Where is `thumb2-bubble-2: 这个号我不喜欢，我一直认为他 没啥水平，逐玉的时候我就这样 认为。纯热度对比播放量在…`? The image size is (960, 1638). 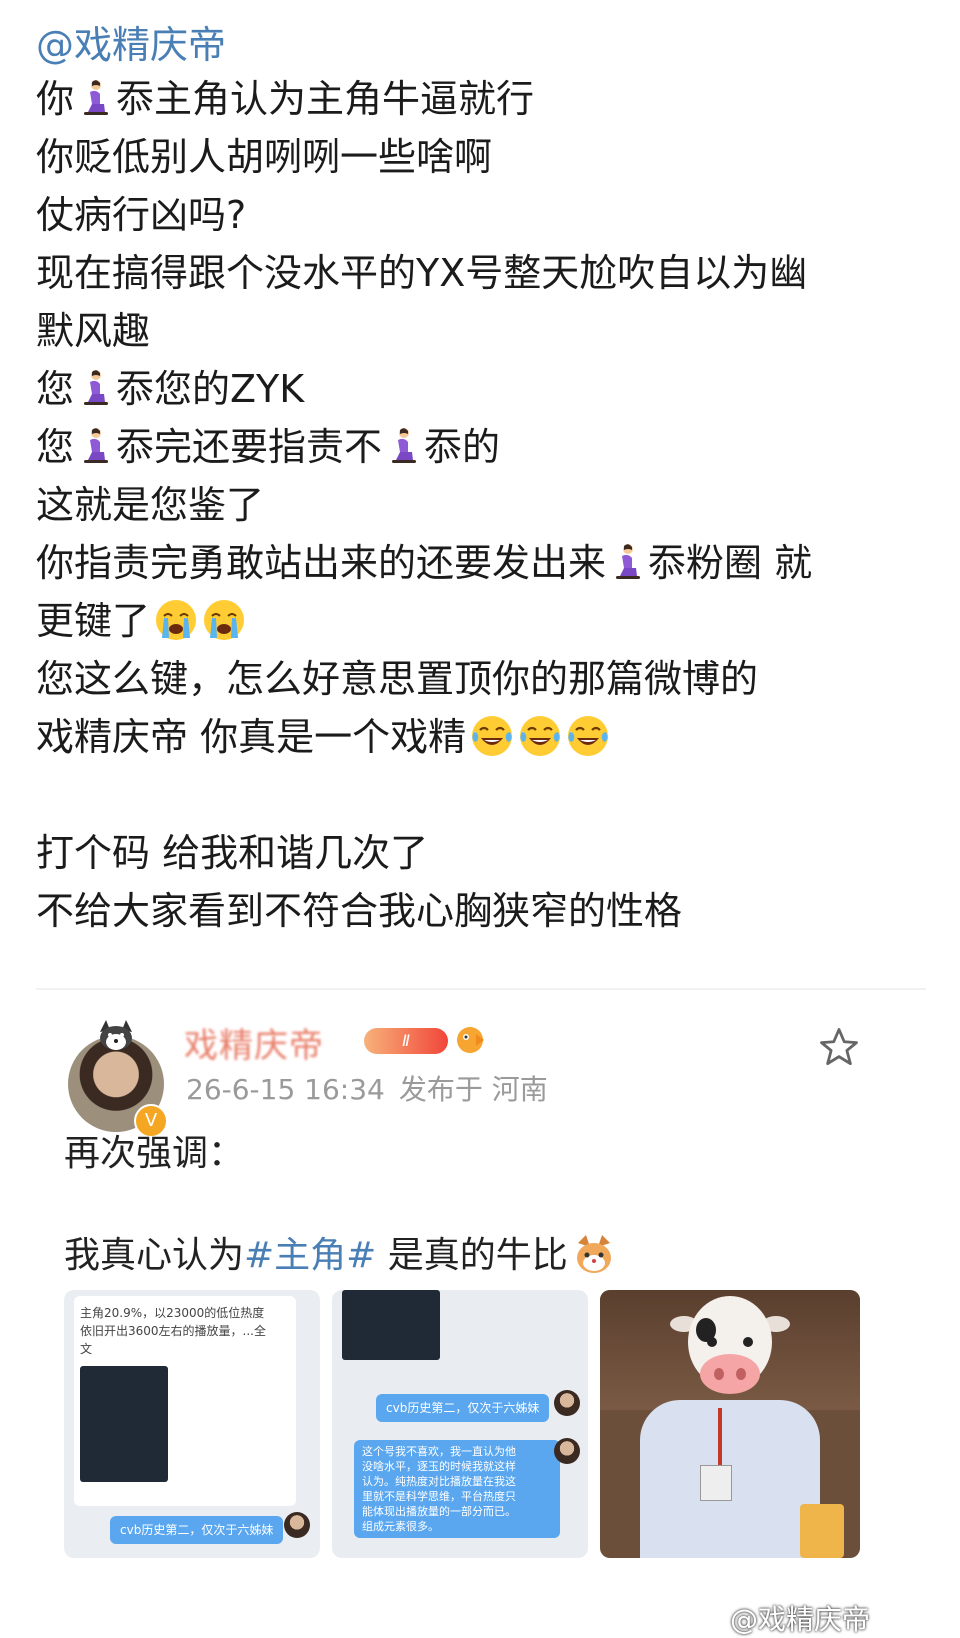 thumb2-bubble-2: 这个号我不喜欢，我一直认为他 没啥水平，逐玉的时候我就这样 认为。纯热度对比播放量在… is located at coordinates (457, 1489).